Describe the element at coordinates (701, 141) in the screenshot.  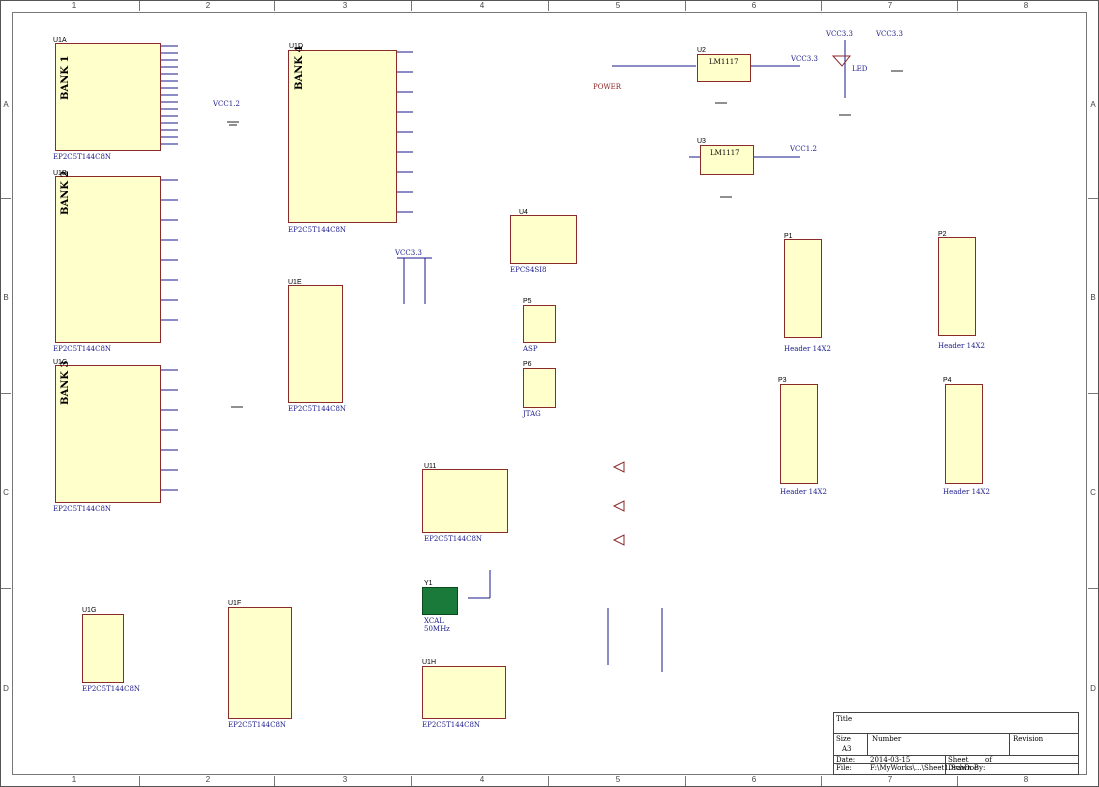
I see `block-ref-u3: U3` at that location.